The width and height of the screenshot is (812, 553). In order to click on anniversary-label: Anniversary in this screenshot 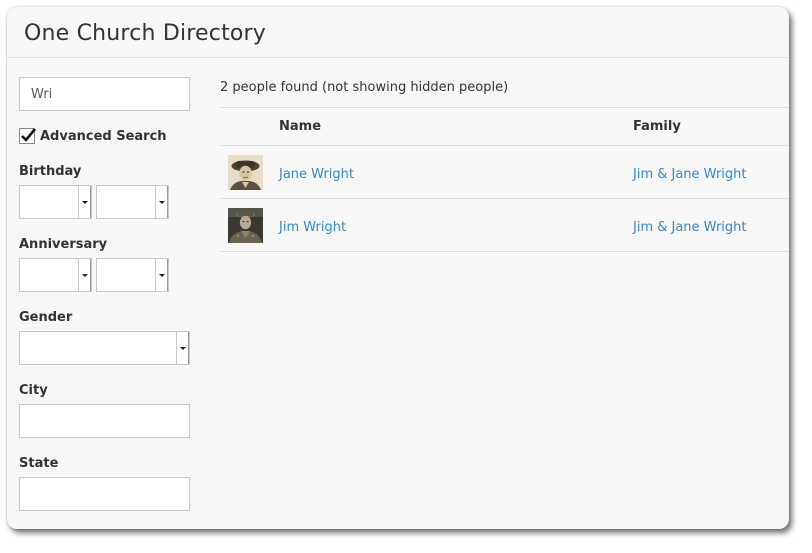, I will do `click(63, 244)`.